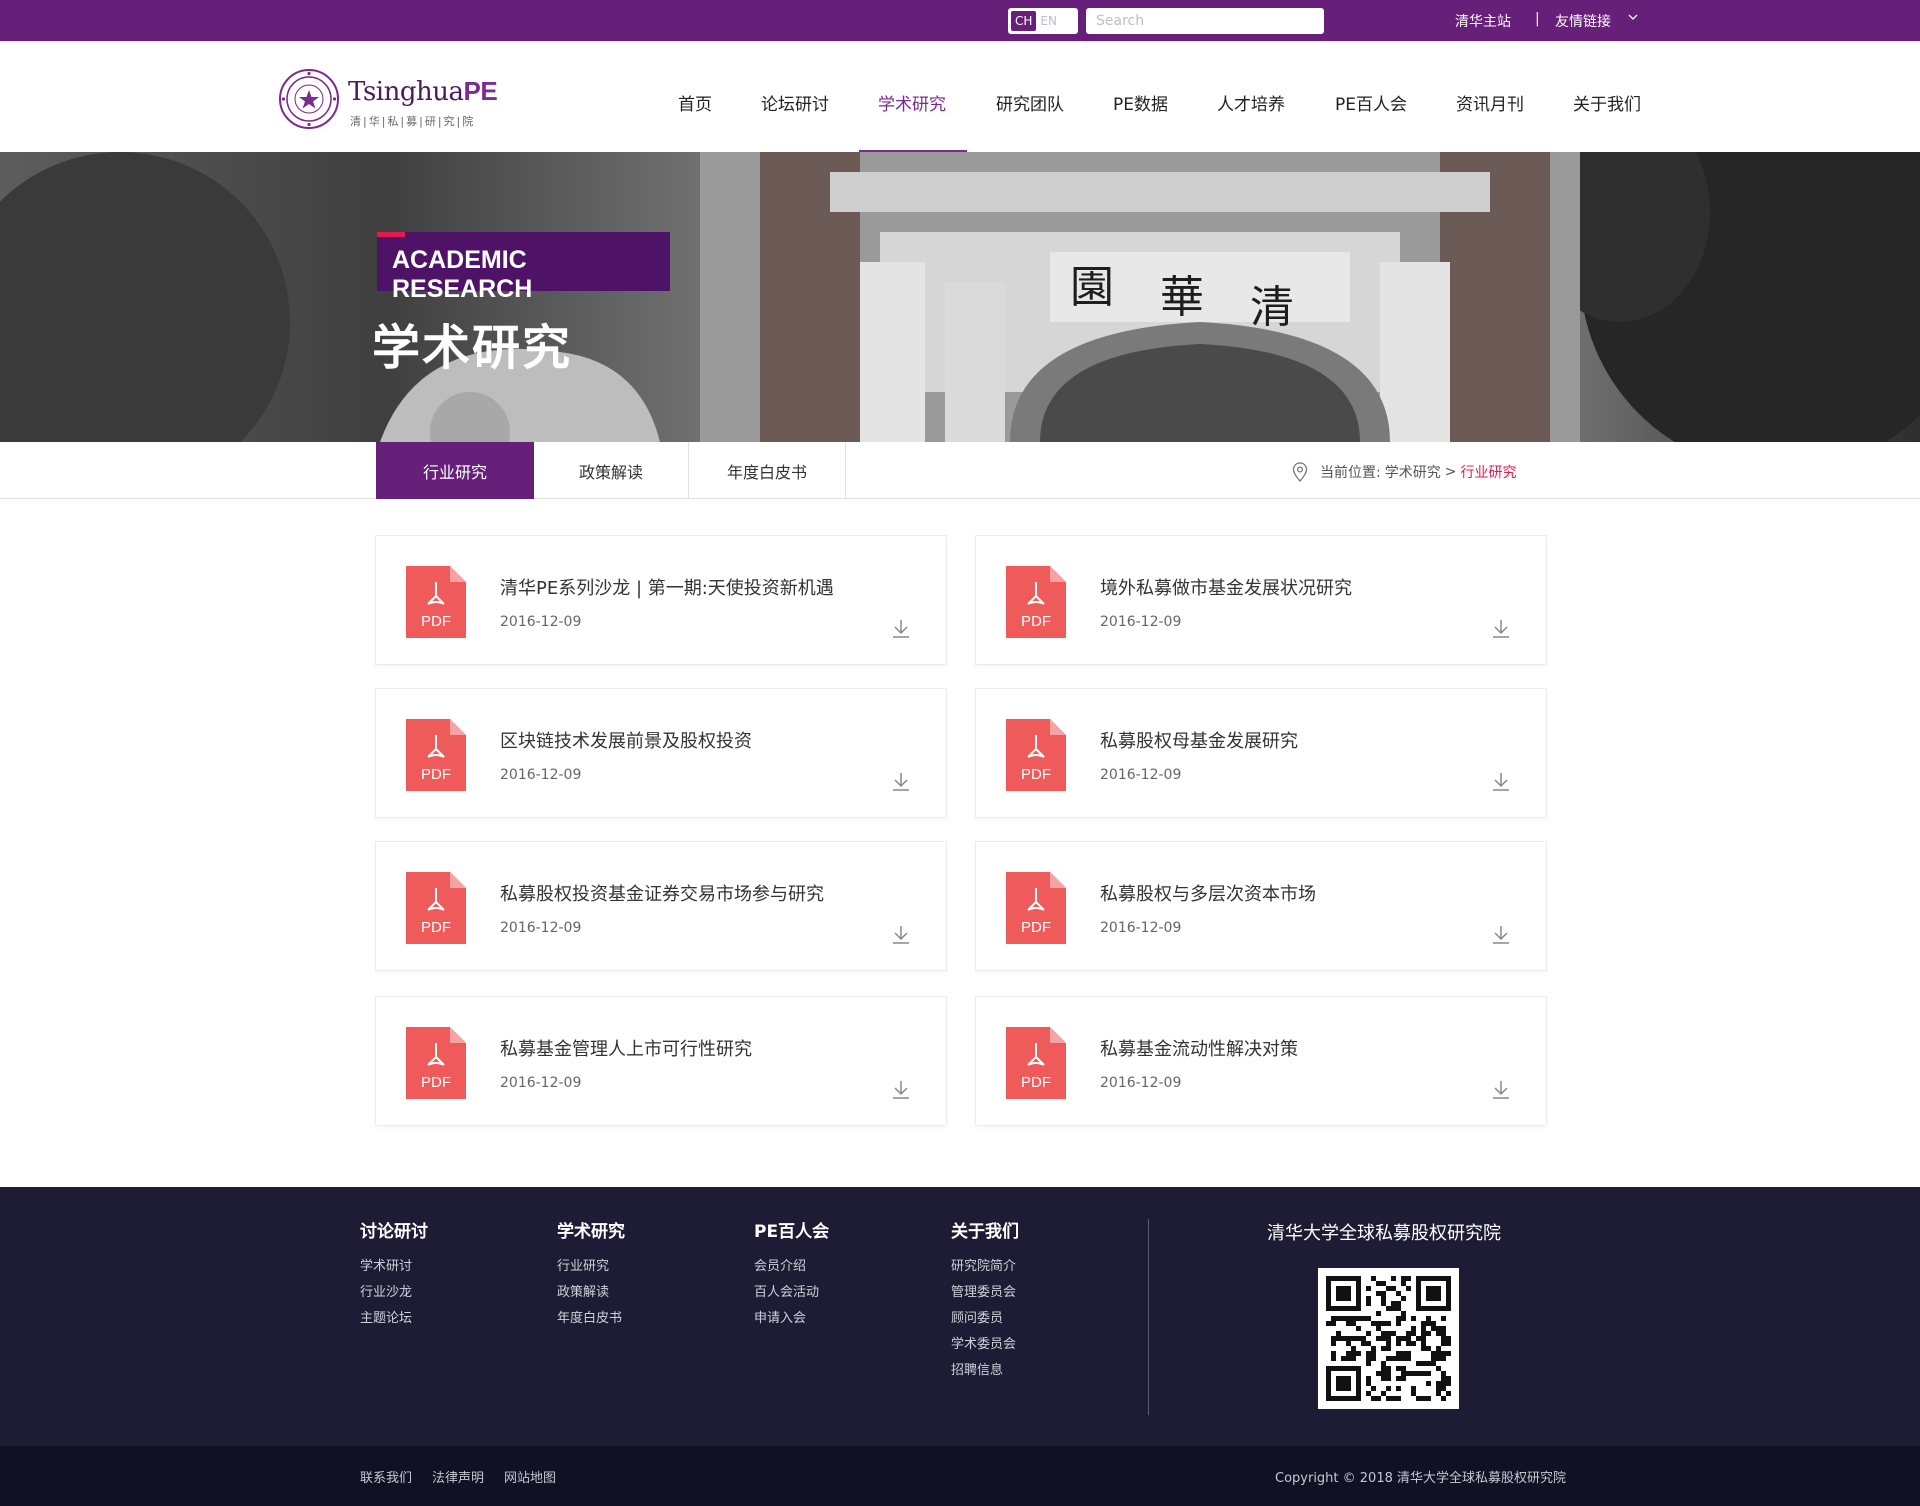 Image resolution: width=1920 pixels, height=1506 pixels. Describe the element at coordinates (591, 1319) in the screenshot. I see `footer-link: 年度白皮书` at that location.